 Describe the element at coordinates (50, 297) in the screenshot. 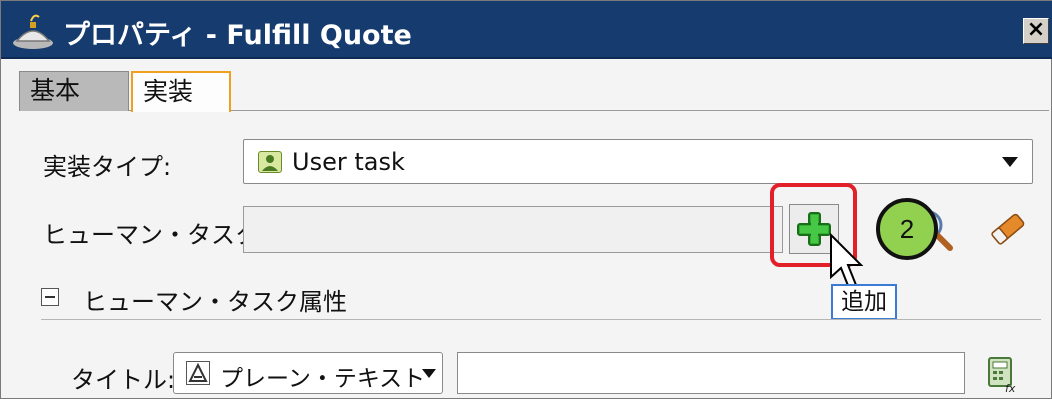

I see `collapse-section-icon` at that location.